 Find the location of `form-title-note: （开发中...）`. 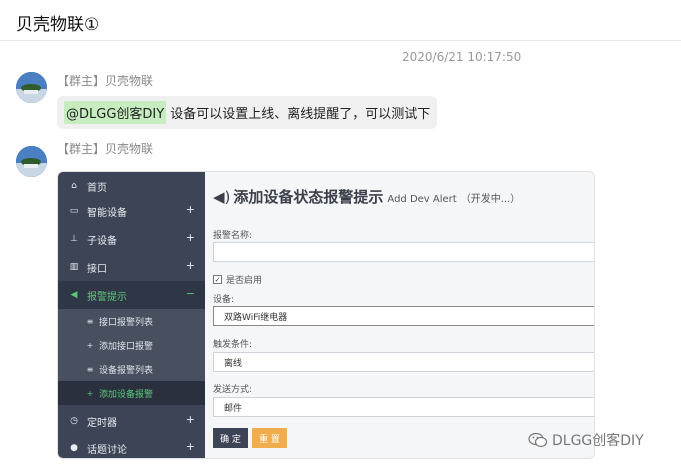

form-title-note: （开发中...） is located at coordinates (490, 199).